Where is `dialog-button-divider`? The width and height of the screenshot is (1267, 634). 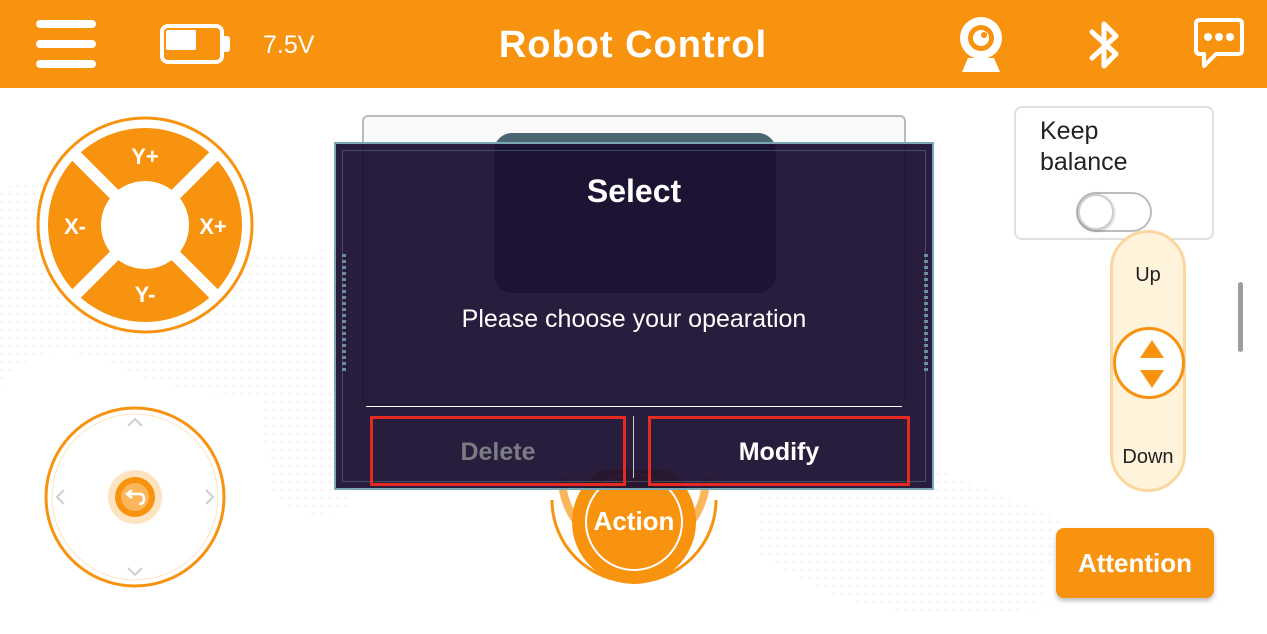
dialog-button-divider is located at coordinates (633, 447).